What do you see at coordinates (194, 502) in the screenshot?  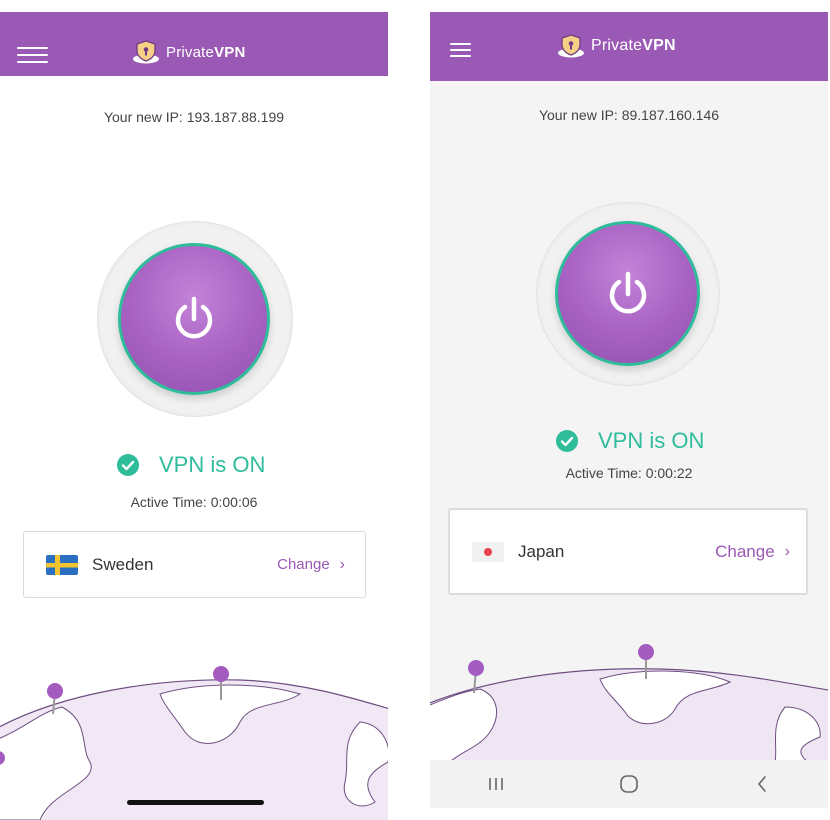 I see `active-time: Active Time: 0:00:06` at bounding box center [194, 502].